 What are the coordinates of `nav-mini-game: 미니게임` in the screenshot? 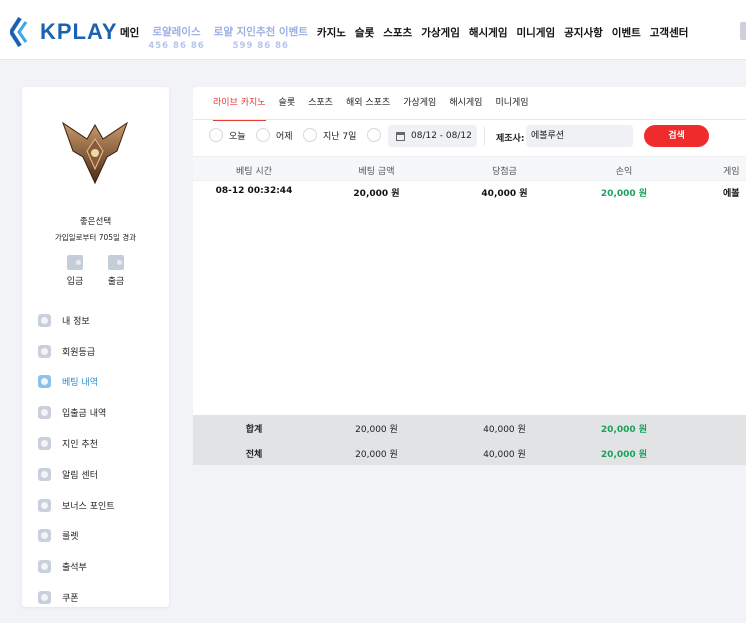 It's located at (536, 20).